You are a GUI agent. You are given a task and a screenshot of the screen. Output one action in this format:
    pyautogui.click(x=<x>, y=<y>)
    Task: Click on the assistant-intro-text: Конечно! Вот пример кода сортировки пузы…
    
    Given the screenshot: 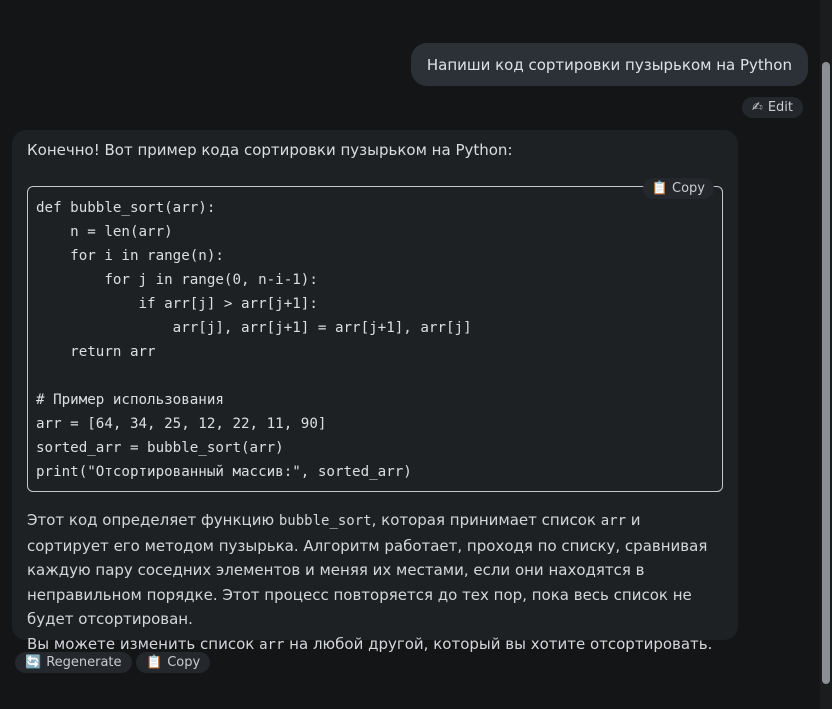 What is the action you would take?
    pyautogui.click(x=270, y=150)
    